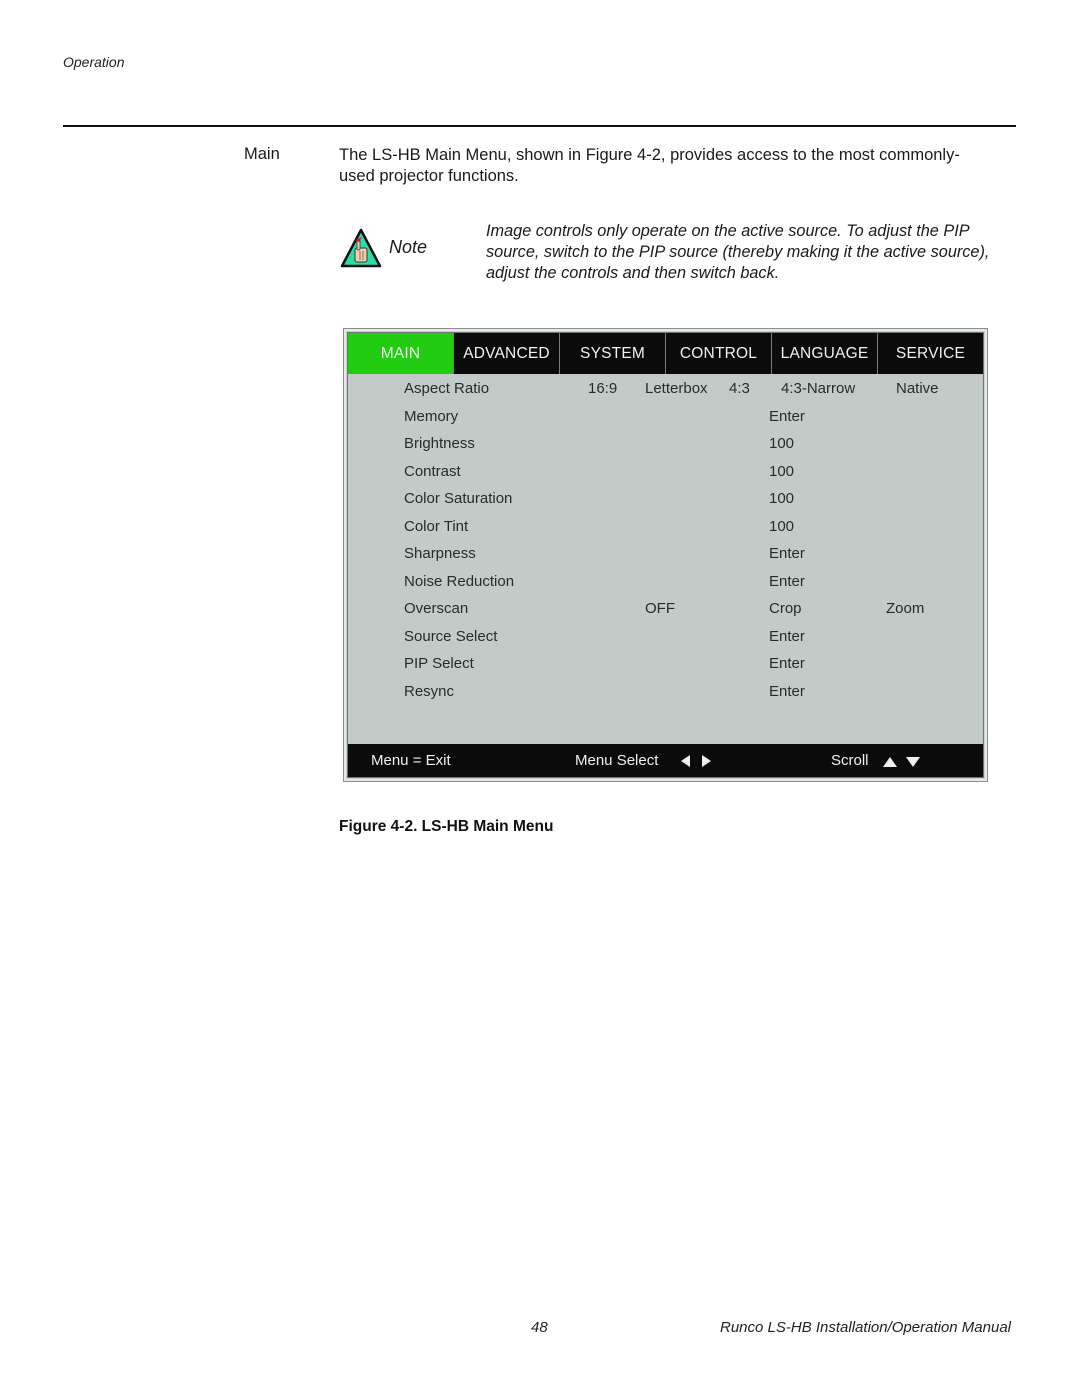  Describe the element at coordinates (665, 636) in the screenshot. I see `menu-row-source-select: Source Select Enter` at that location.